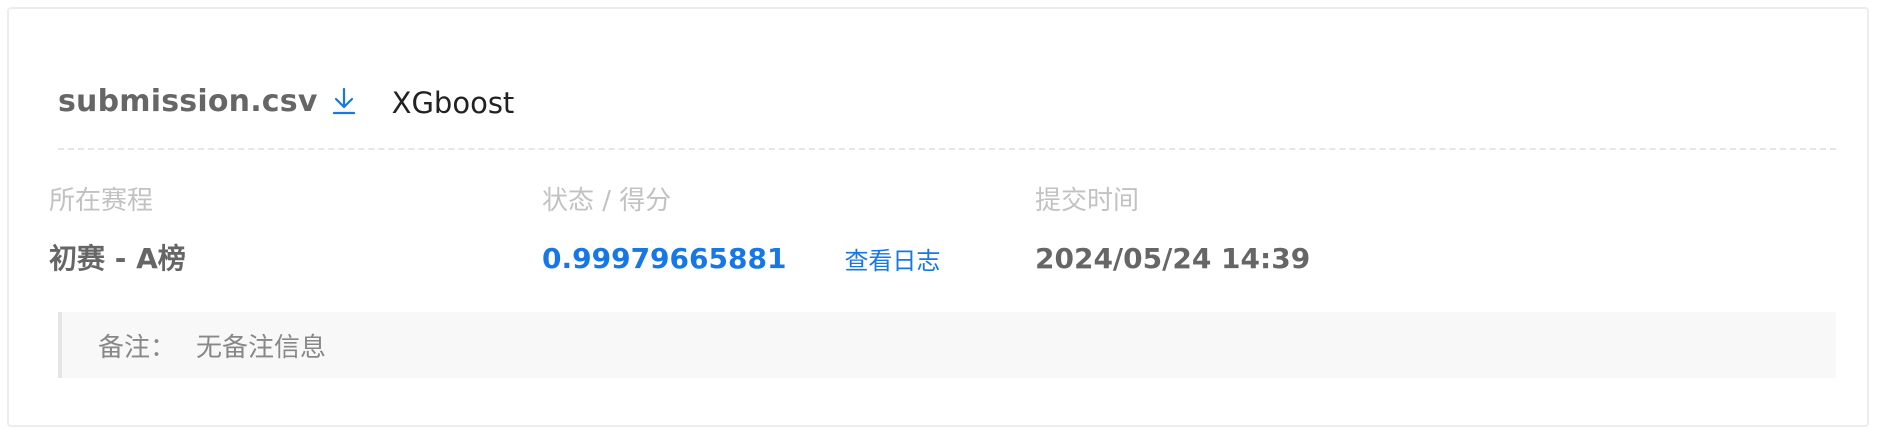 This screenshot has width=1879, height=432. I want to click on note-box: 备注： 无备注信息, so click(947, 345).